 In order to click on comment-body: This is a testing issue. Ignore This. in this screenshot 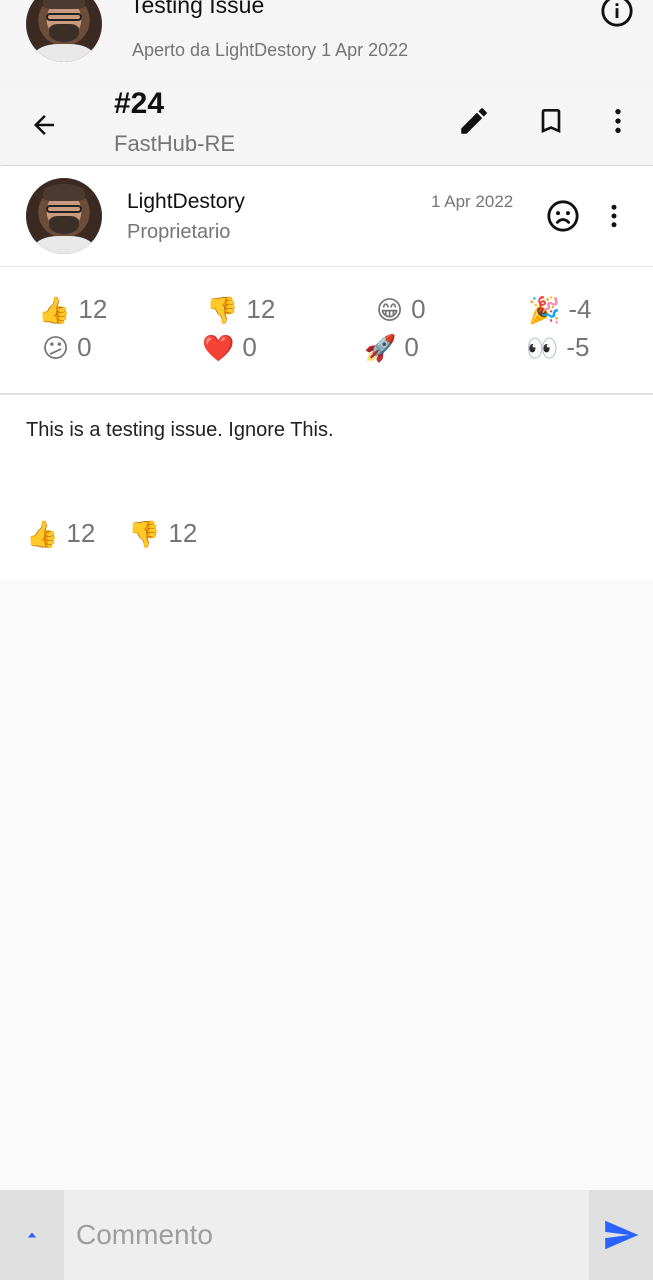, I will do `click(180, 430)`.